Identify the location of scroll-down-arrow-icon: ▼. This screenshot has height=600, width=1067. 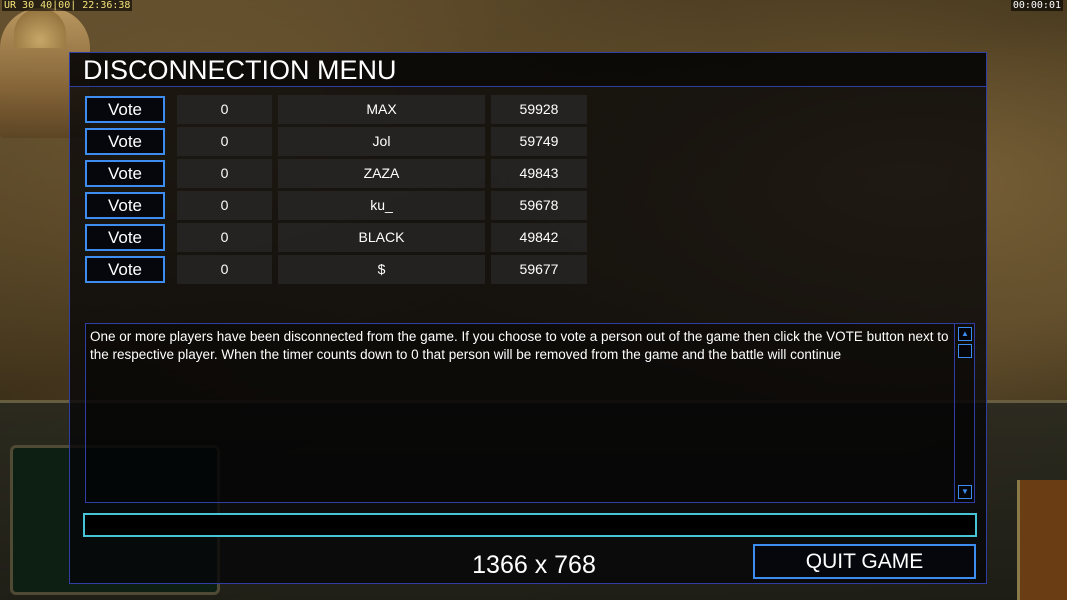
(965, 492).